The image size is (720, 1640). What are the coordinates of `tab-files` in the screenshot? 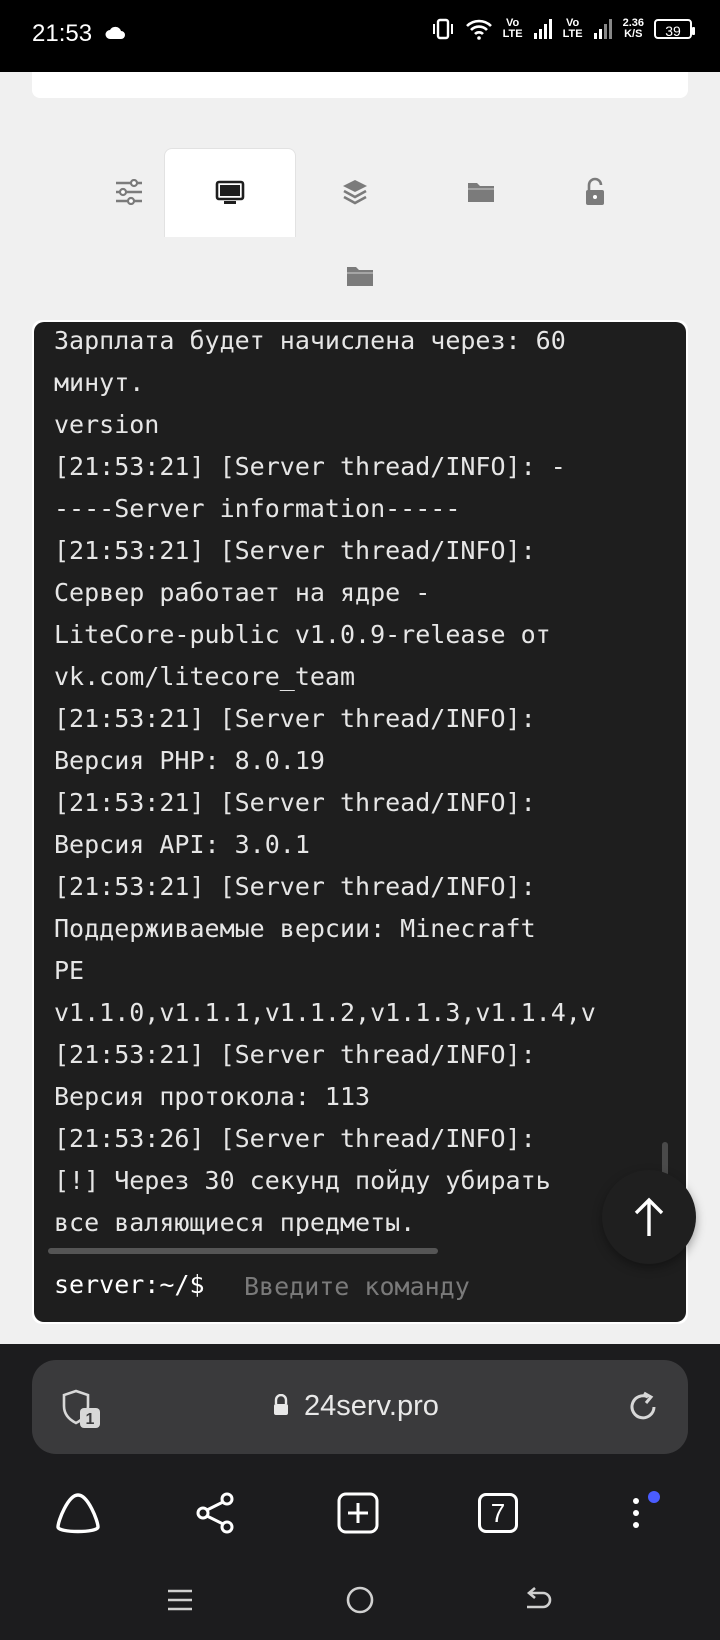 It's located at (481, 192).